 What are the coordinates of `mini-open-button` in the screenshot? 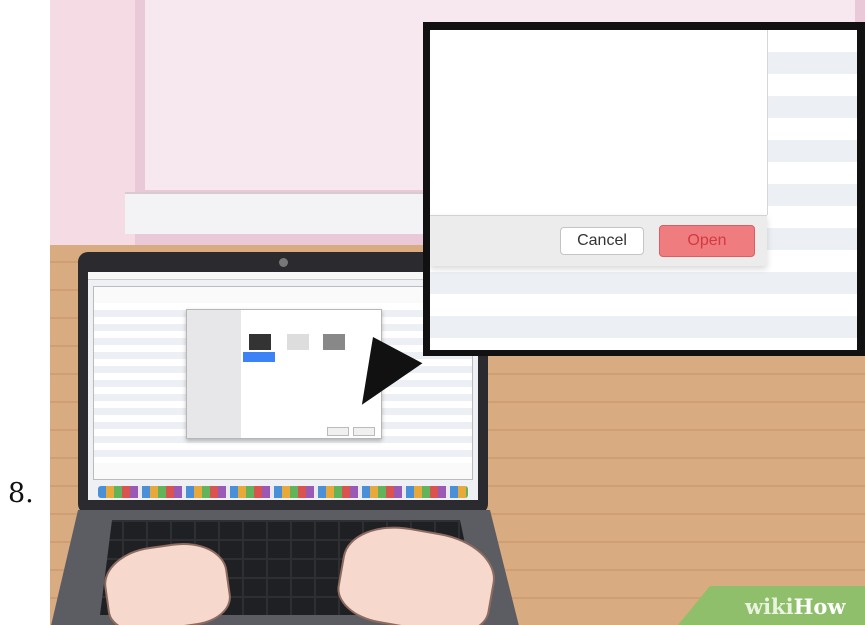 It's located at (364, 431).